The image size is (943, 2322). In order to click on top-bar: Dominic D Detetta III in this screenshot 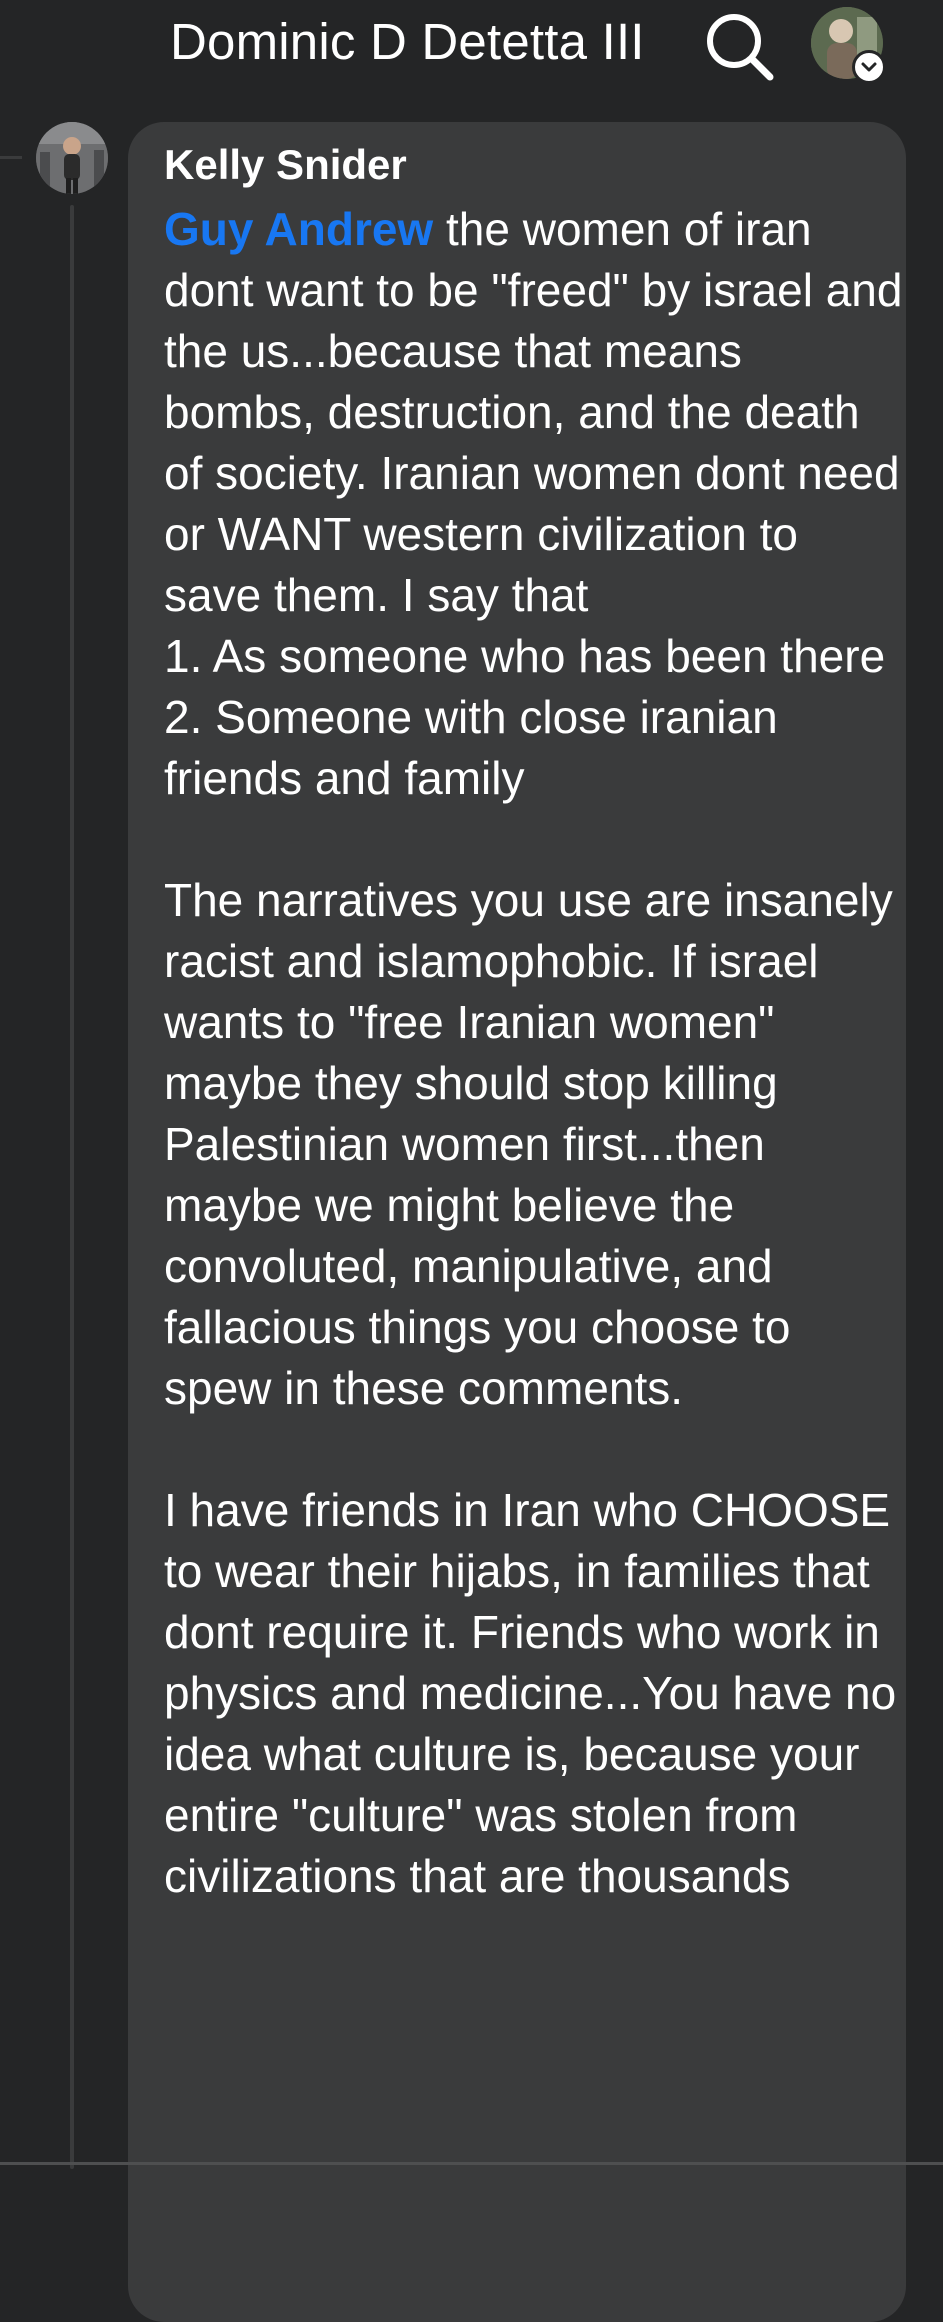, I will do `click(471, 50)`.